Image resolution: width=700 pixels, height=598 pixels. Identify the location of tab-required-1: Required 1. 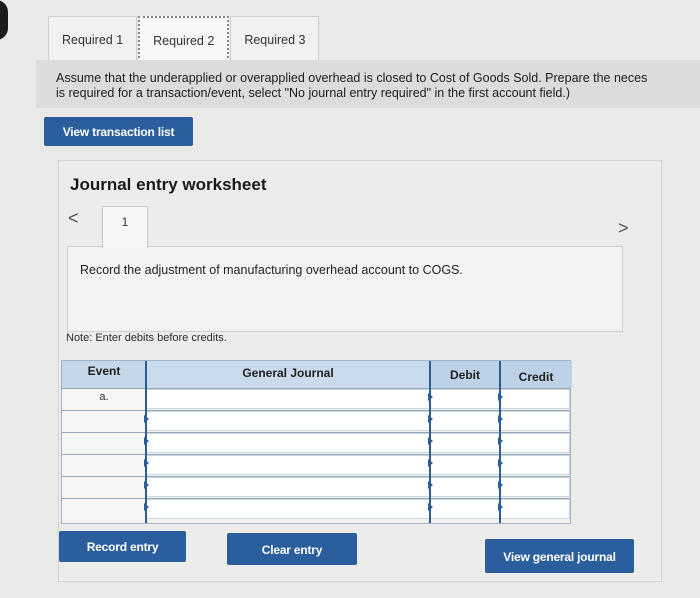
(93, 39).